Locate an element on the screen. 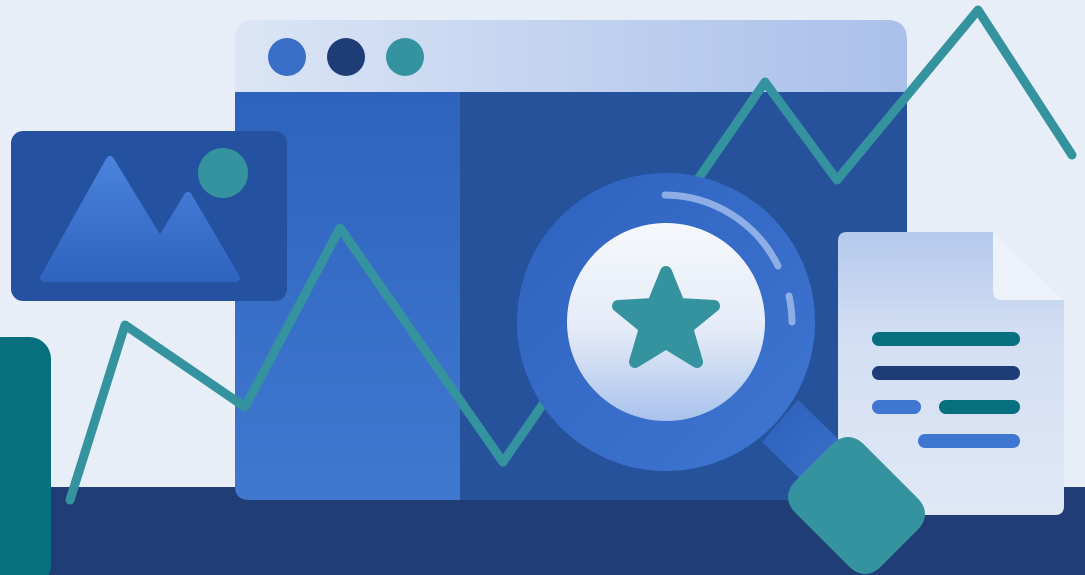  window-dot-navy is located at coordinates (346, 57).